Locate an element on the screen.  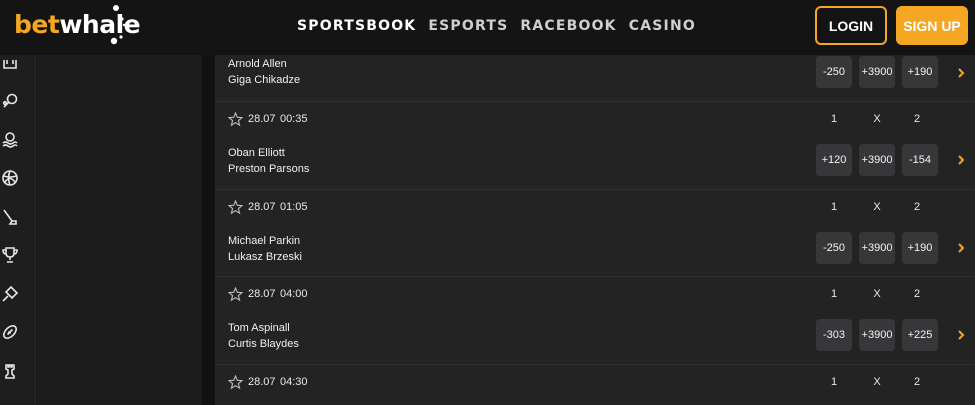
hockey-icon is located at coordinates (10, 63).